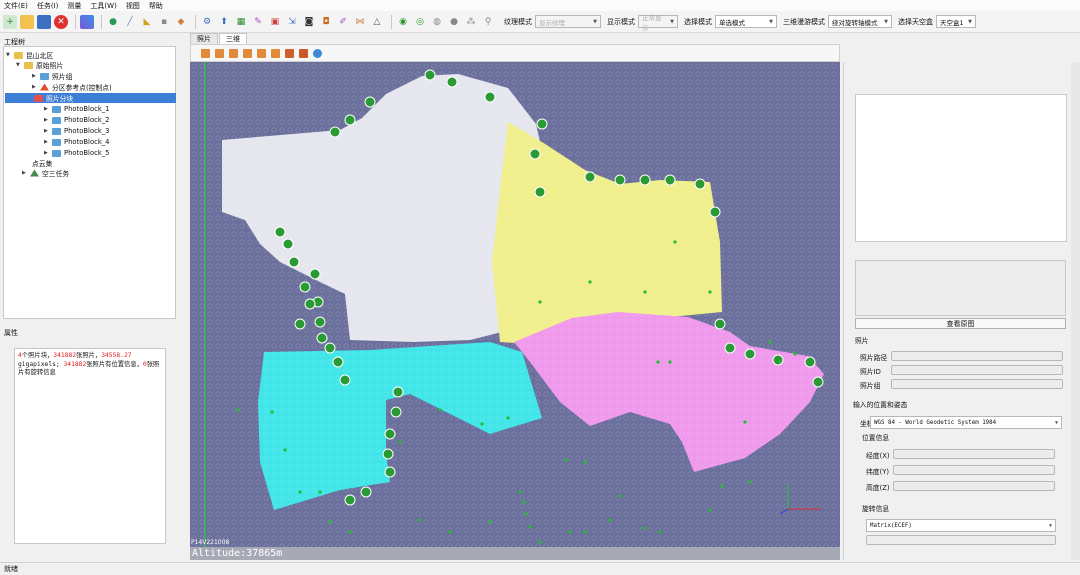 The image size is (1080, 575). Describe the element at coordinates (860, 21) in the screenshot. I see `browse-mode-select: 绕对旋转轴模式 ▼` at that location.